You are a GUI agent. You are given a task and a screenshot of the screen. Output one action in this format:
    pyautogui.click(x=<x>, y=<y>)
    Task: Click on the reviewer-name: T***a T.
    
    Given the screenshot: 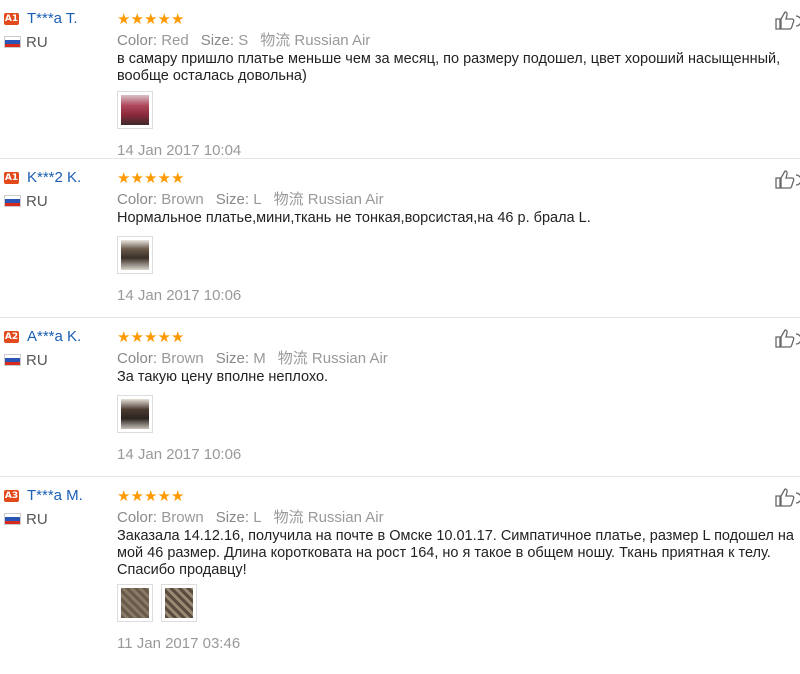 What is the action you would take?
    pyautogui.click(x=52, y=18)
    